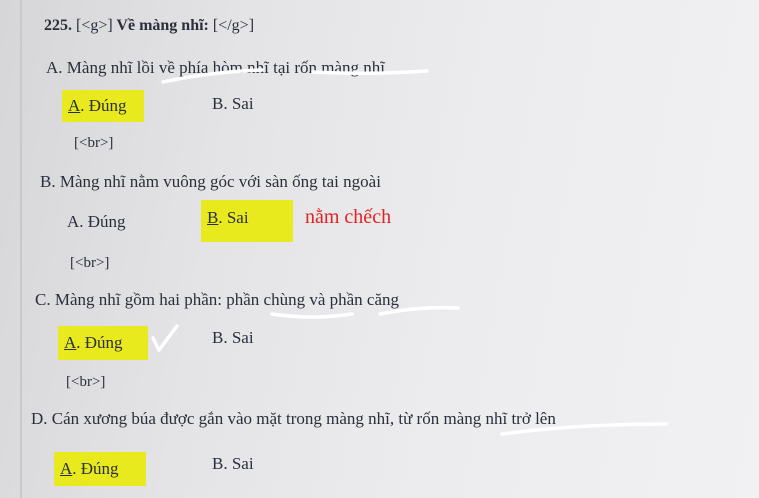 Image resolution: width=759 pixels, height=498 pixels. I want to click on handwritten-note: nằm chếch, so click(348, 217).